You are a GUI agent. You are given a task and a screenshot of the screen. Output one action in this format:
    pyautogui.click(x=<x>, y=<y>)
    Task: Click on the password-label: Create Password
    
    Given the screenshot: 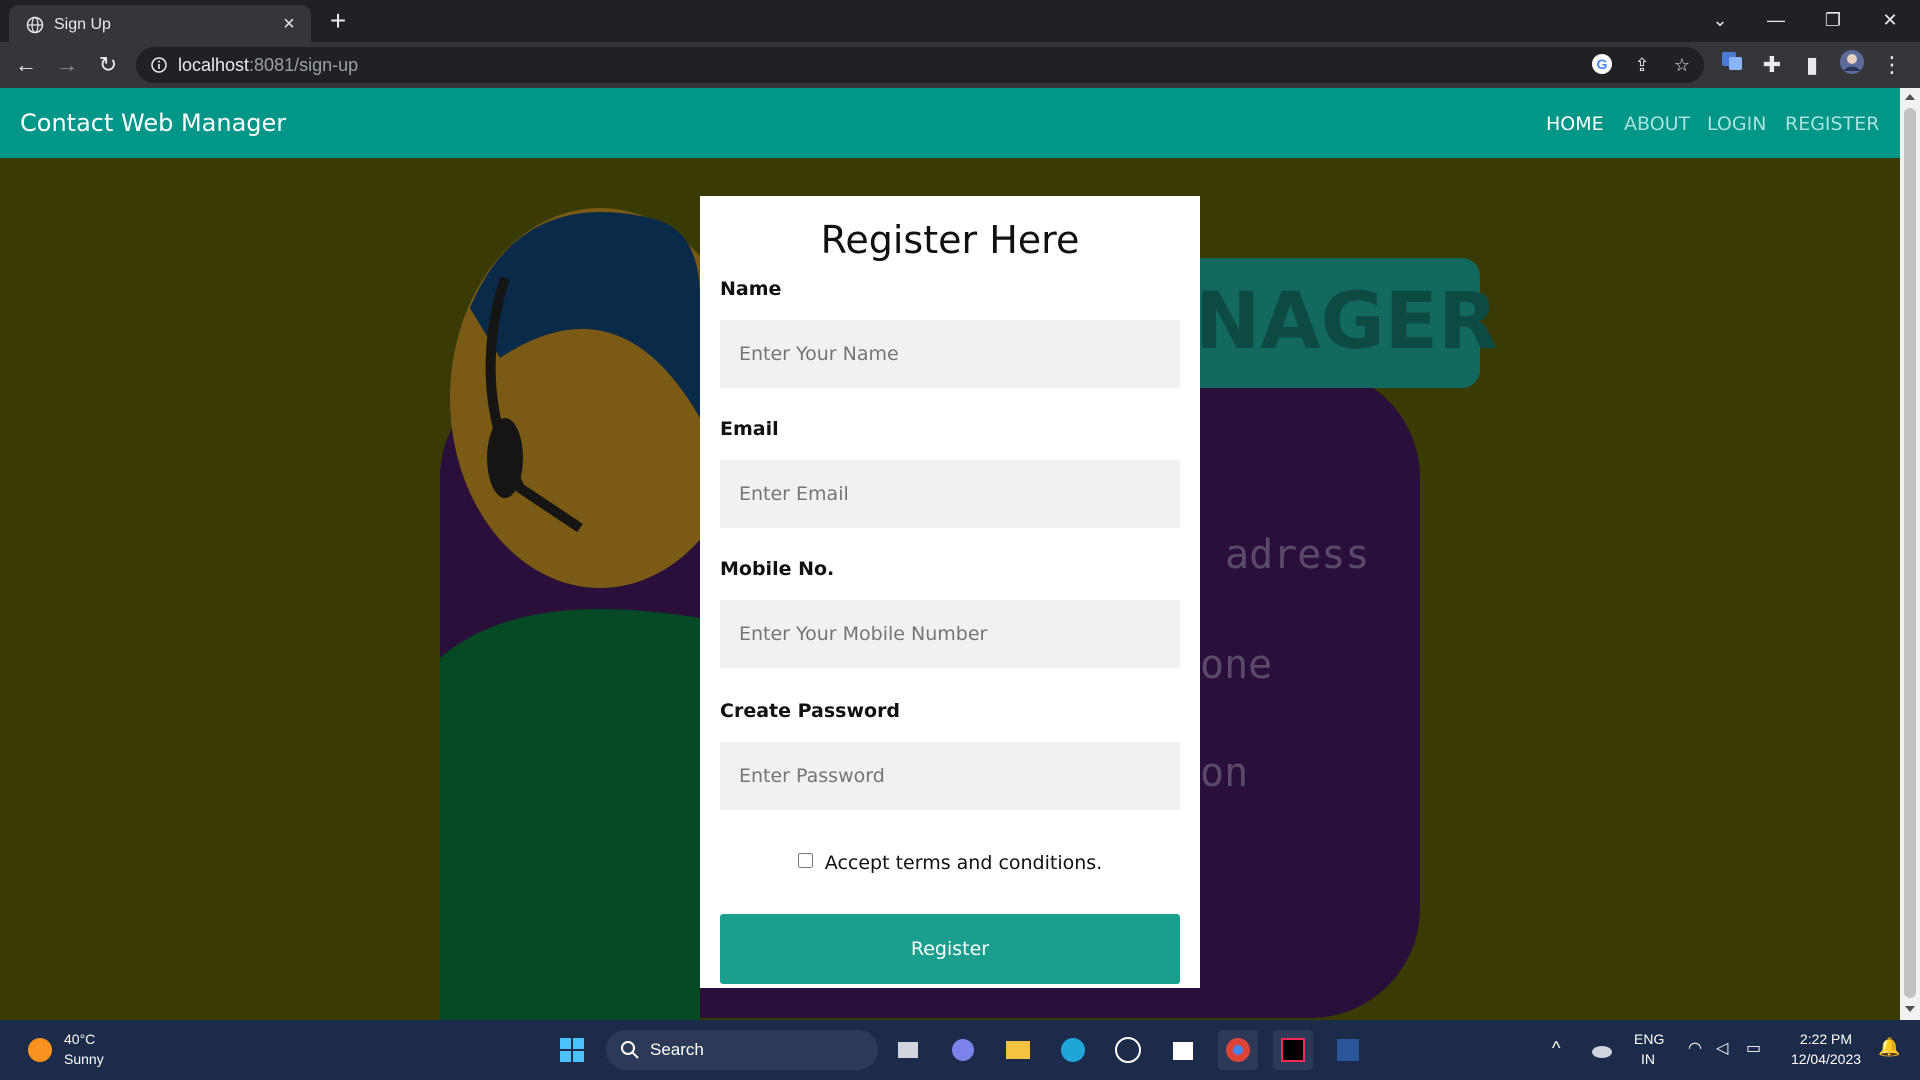 What is the action you would take?
    pyautogui.click(x=810, y=711)
    